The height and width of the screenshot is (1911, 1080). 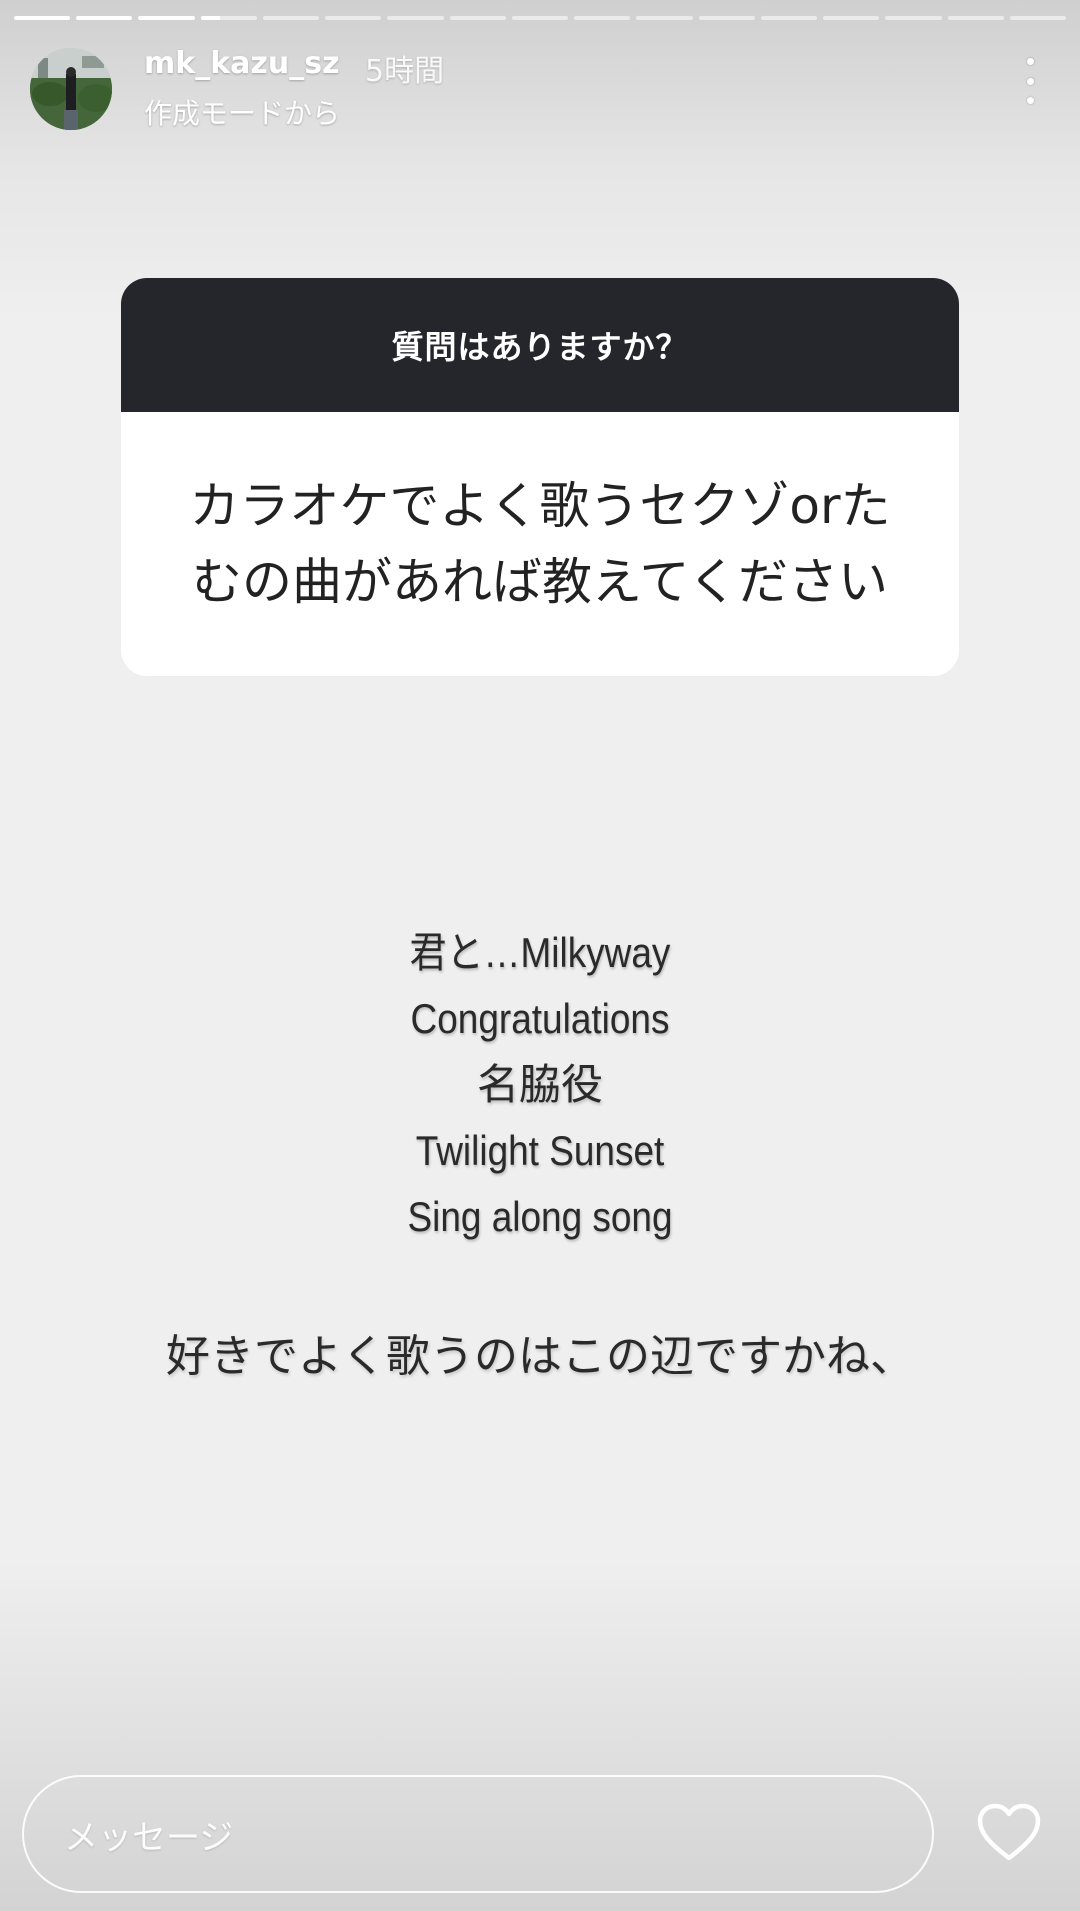 I want to click on like-button, so click(x=1009, y=1833).